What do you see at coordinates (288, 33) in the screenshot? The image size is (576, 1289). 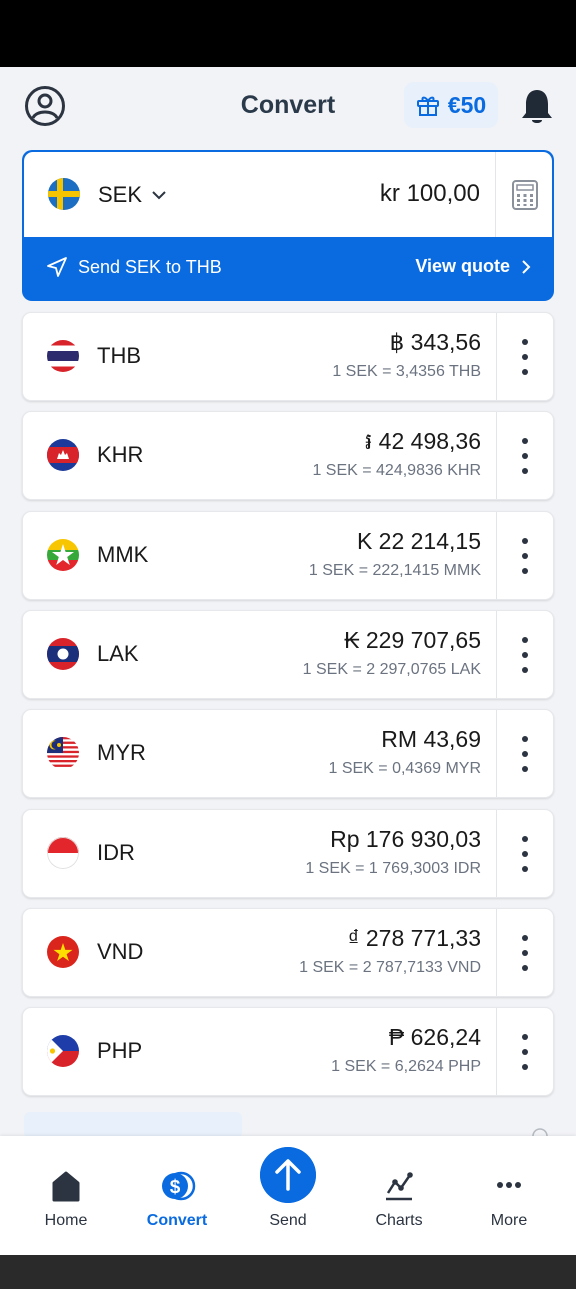 I see `status-bar` at bounding box center [288, 33].